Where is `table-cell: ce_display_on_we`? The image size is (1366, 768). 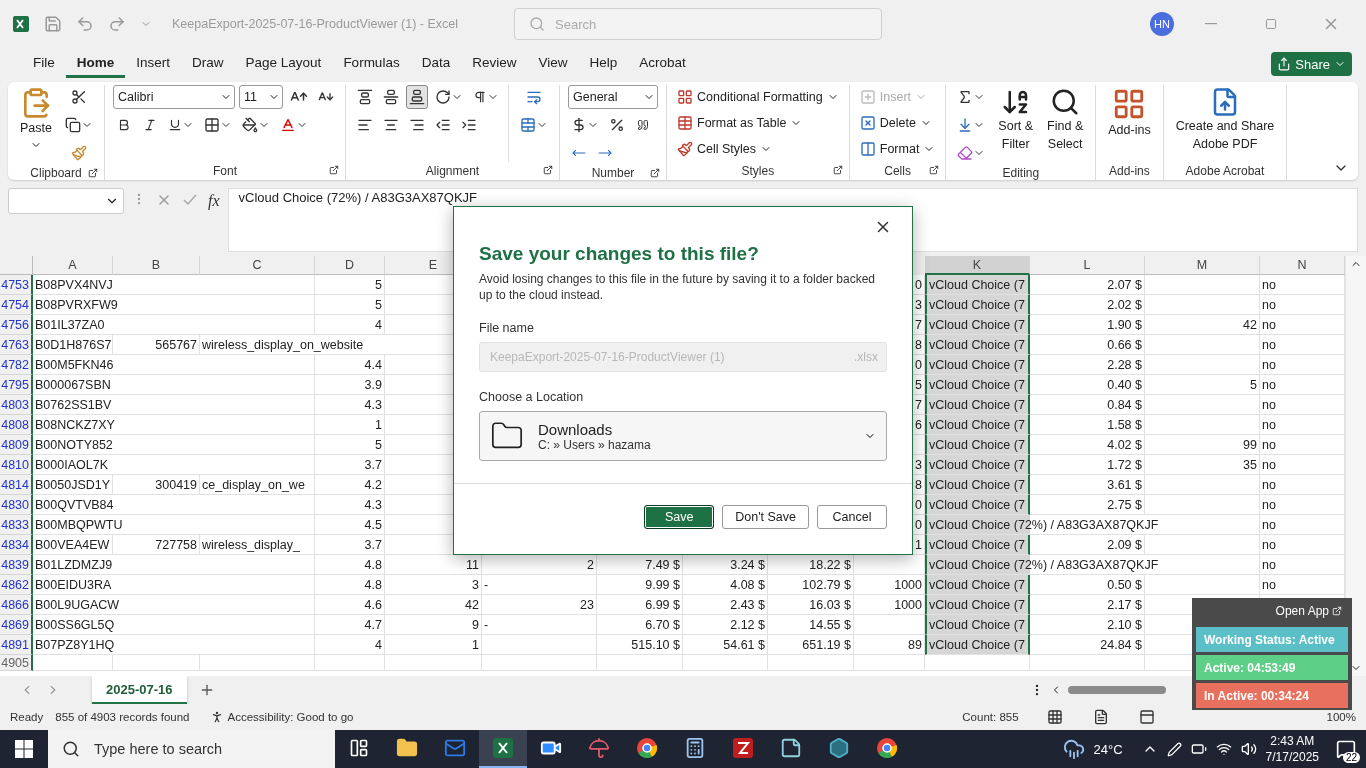 table-cell: ce_display_on_we is located at coordinates (257, 485).